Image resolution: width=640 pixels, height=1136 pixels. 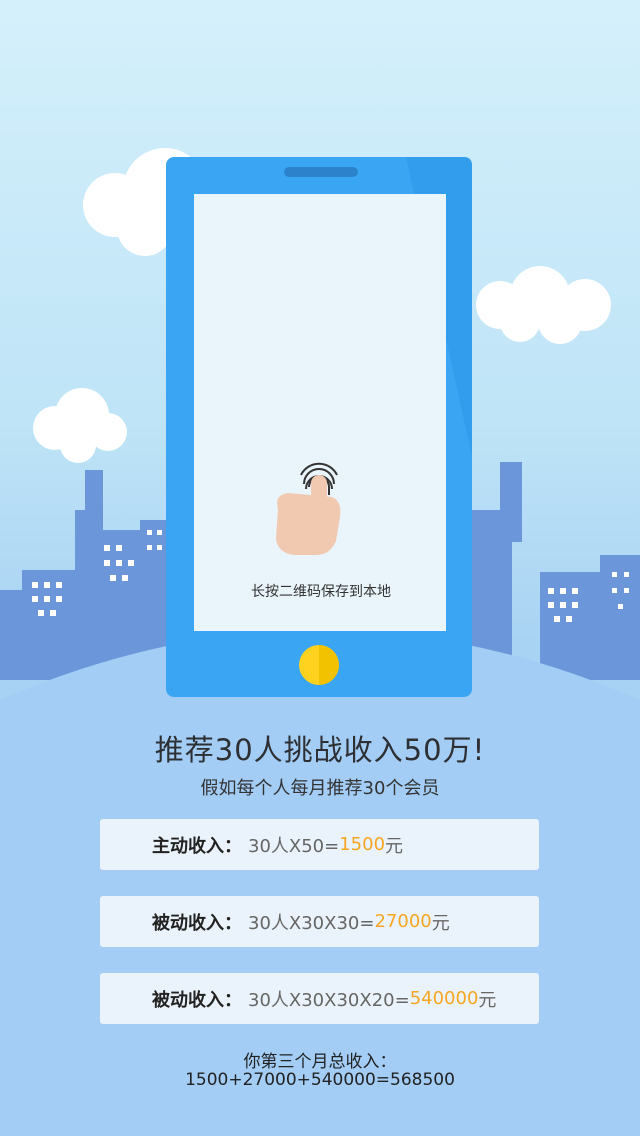 I want to click on income-label: 主动收入：, so click(x=197, y=846).